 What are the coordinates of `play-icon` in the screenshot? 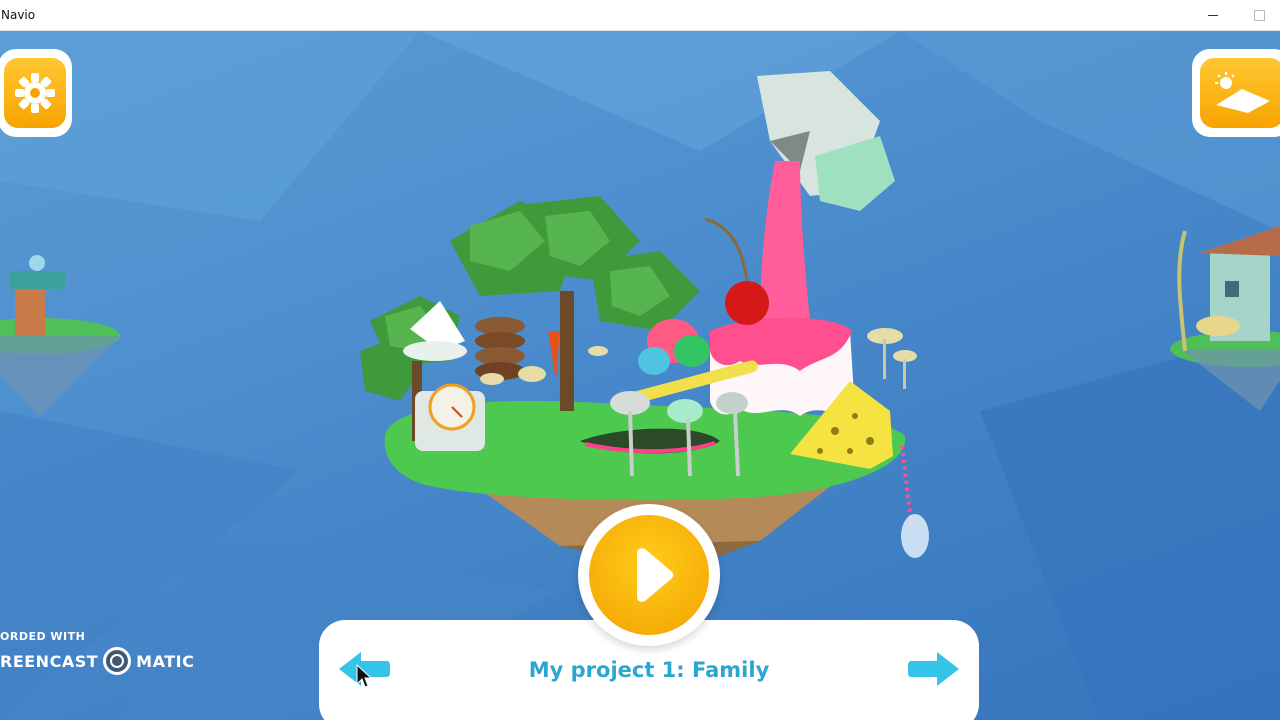 It's located at (655, 575).